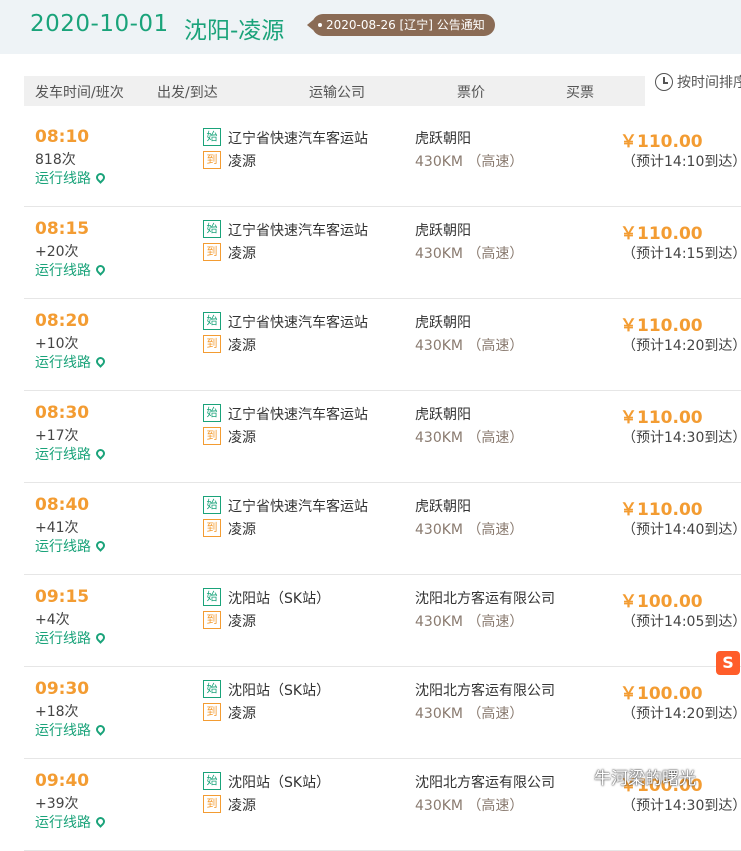 This screenshot has width=741, height=851. I want to click on travel-date: 2020-10-01, so click(99, 24).